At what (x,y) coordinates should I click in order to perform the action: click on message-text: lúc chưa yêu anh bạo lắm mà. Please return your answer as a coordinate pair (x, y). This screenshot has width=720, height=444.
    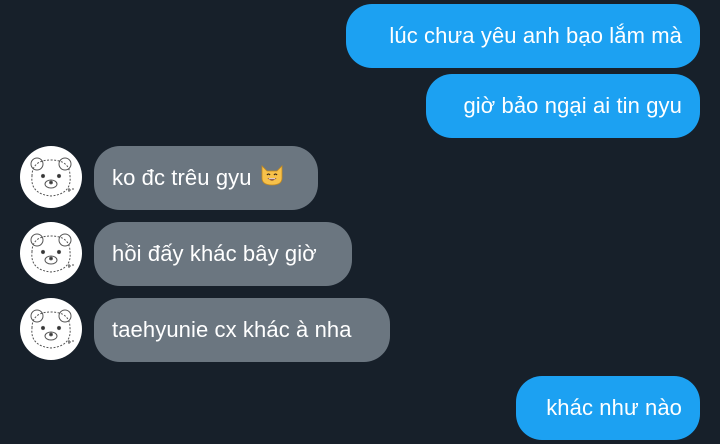
    Looking at the image, I should click on (535, 35).